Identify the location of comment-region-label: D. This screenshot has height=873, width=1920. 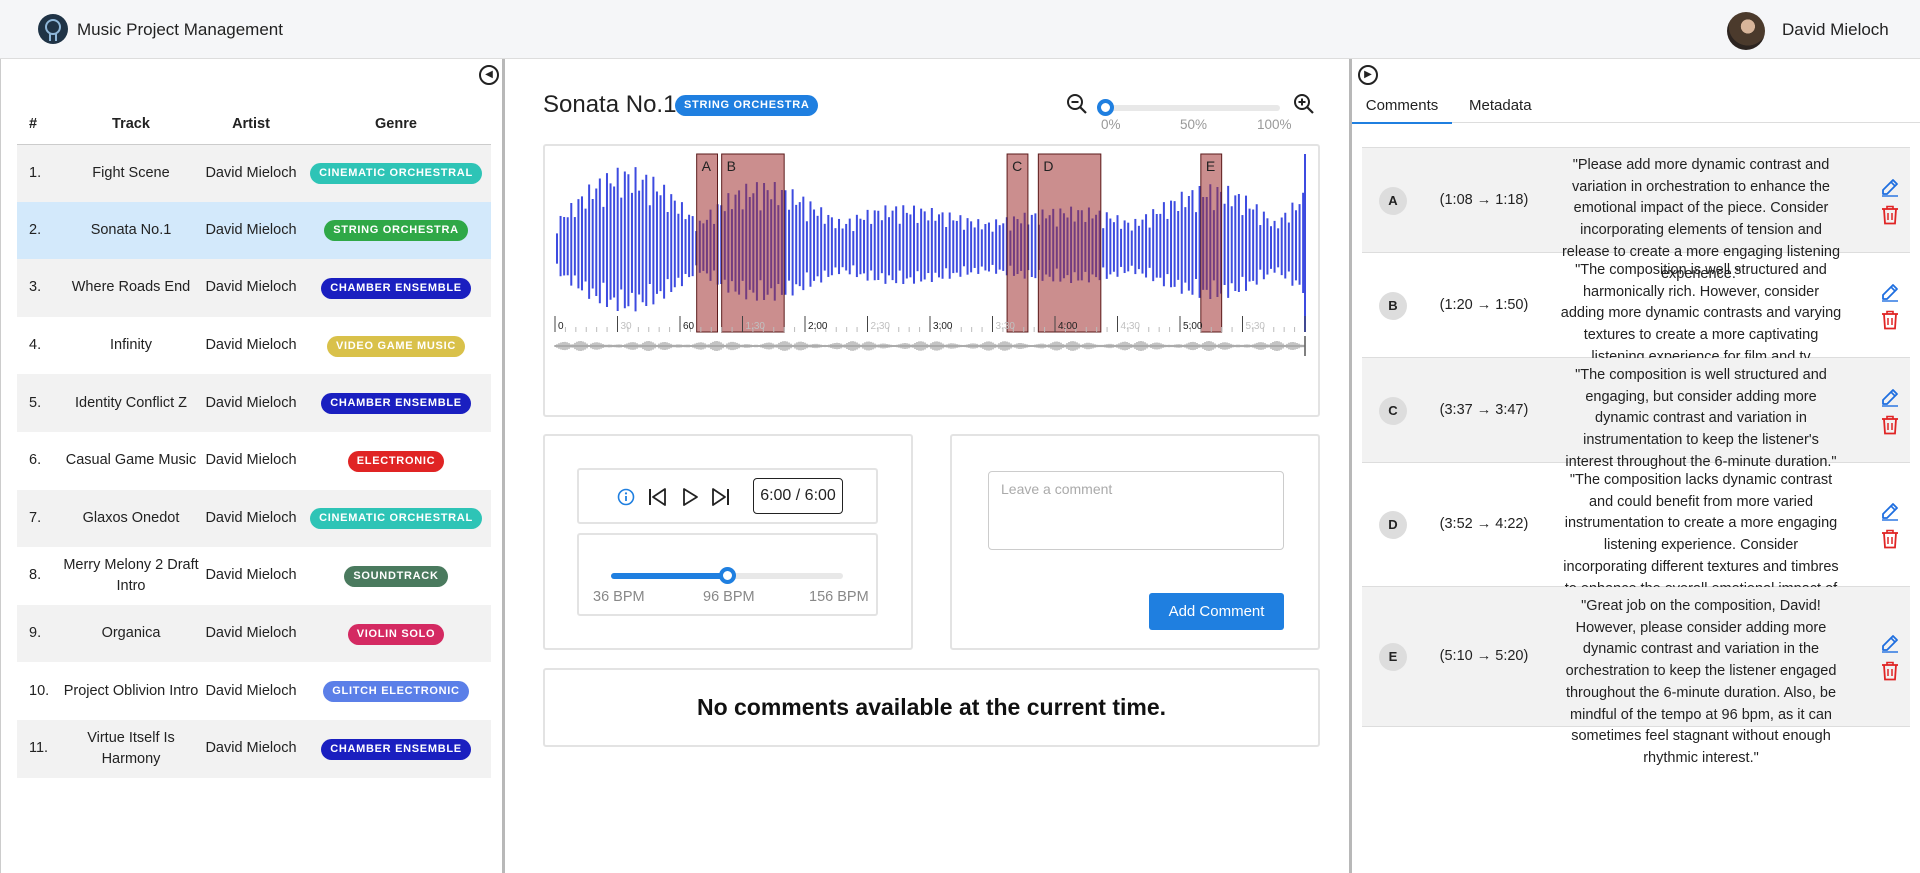
(1048, 166).